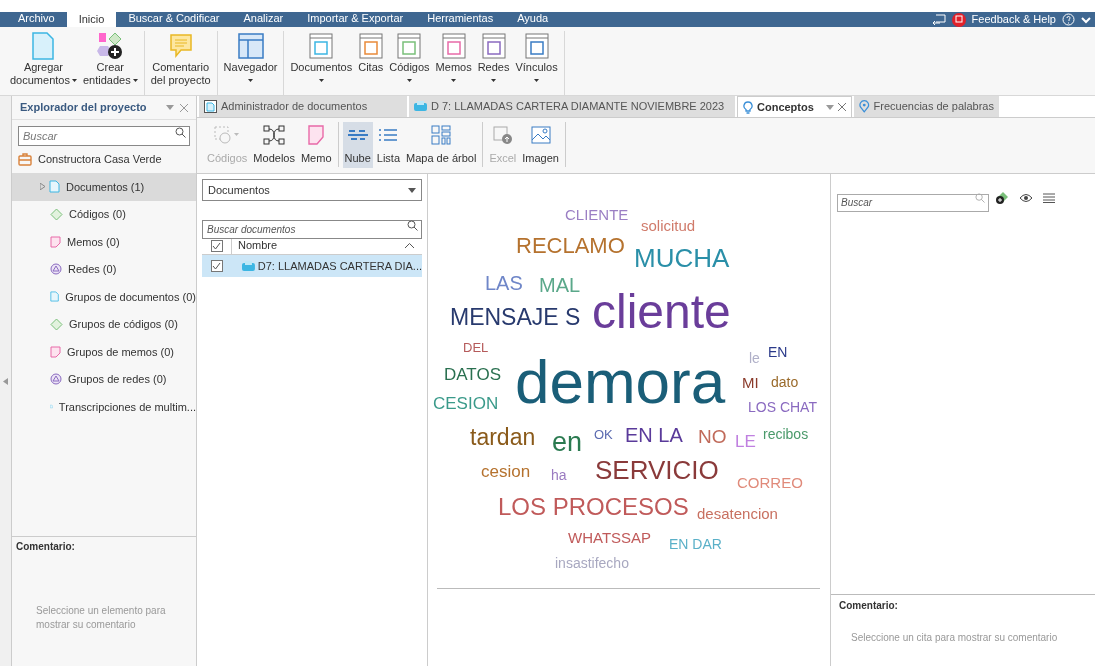 The image size is (1095, 666). Describe the element at coordinates (592, 563) in the screenshot. I see `cloud-word: insastifecho` at that location.